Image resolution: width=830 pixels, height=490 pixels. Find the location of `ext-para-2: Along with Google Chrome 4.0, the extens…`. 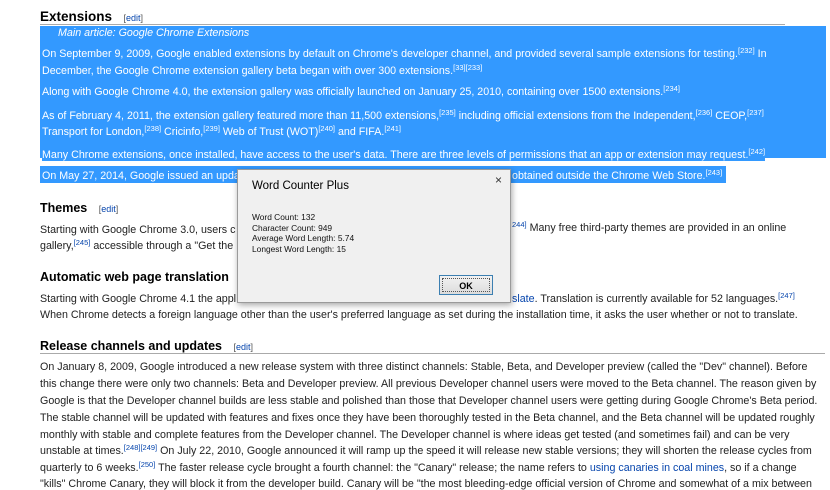

ext-para-2: Along with Google Chrome 4.0, the extens… is located at coordinates (361, 91).